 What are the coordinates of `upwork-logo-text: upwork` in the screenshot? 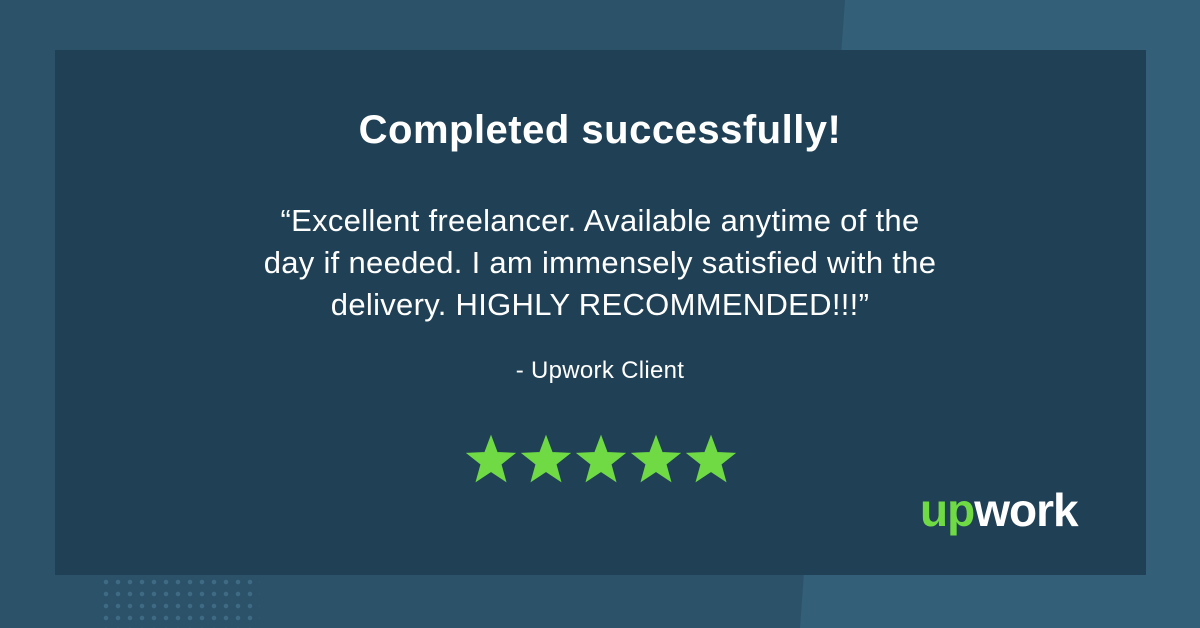 It's located at (999, 513).